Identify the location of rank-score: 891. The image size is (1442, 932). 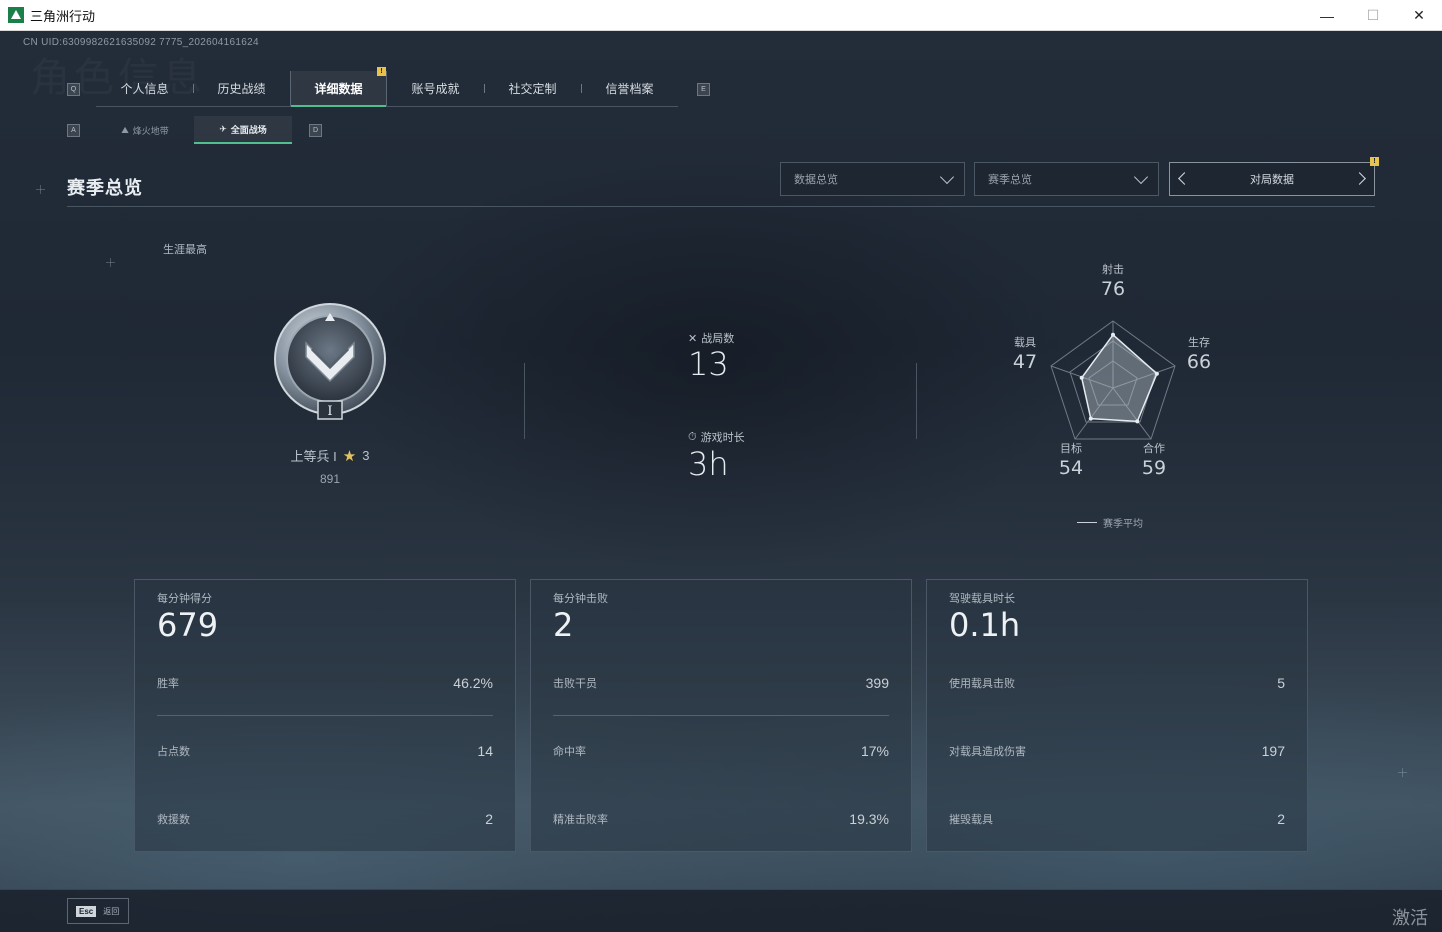
(330, 479).